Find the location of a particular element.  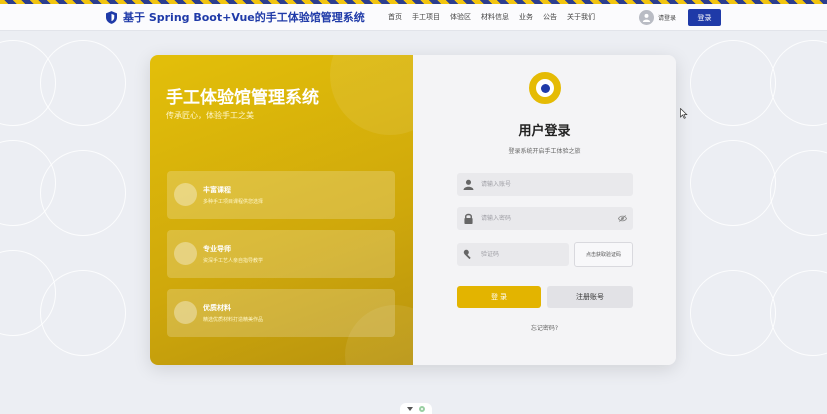

username-input is located at coordinates (546, 184).